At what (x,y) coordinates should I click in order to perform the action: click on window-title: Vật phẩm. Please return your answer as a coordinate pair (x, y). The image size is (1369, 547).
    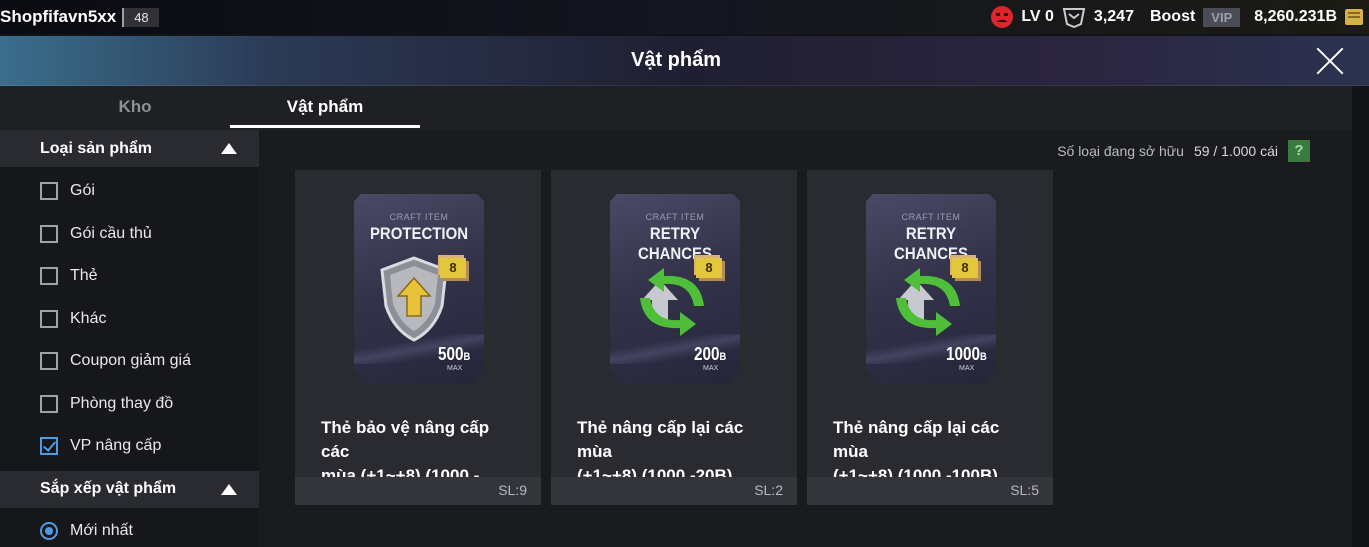
    Looking at the image, I should click on (676, 60).